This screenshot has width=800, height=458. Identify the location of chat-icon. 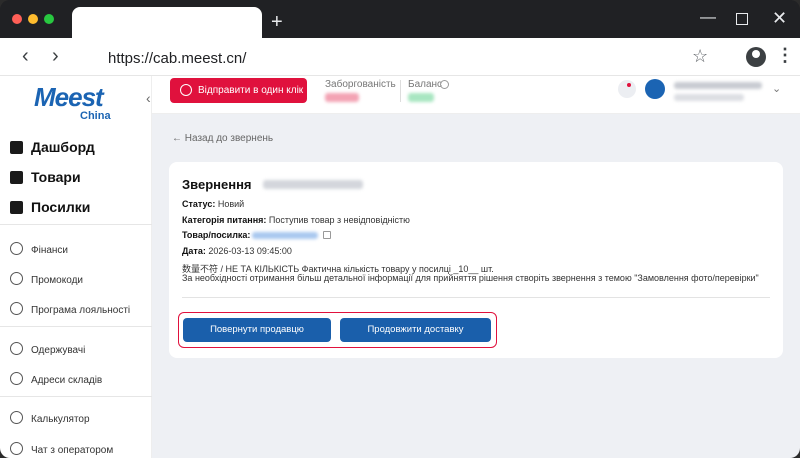
(16, 448).